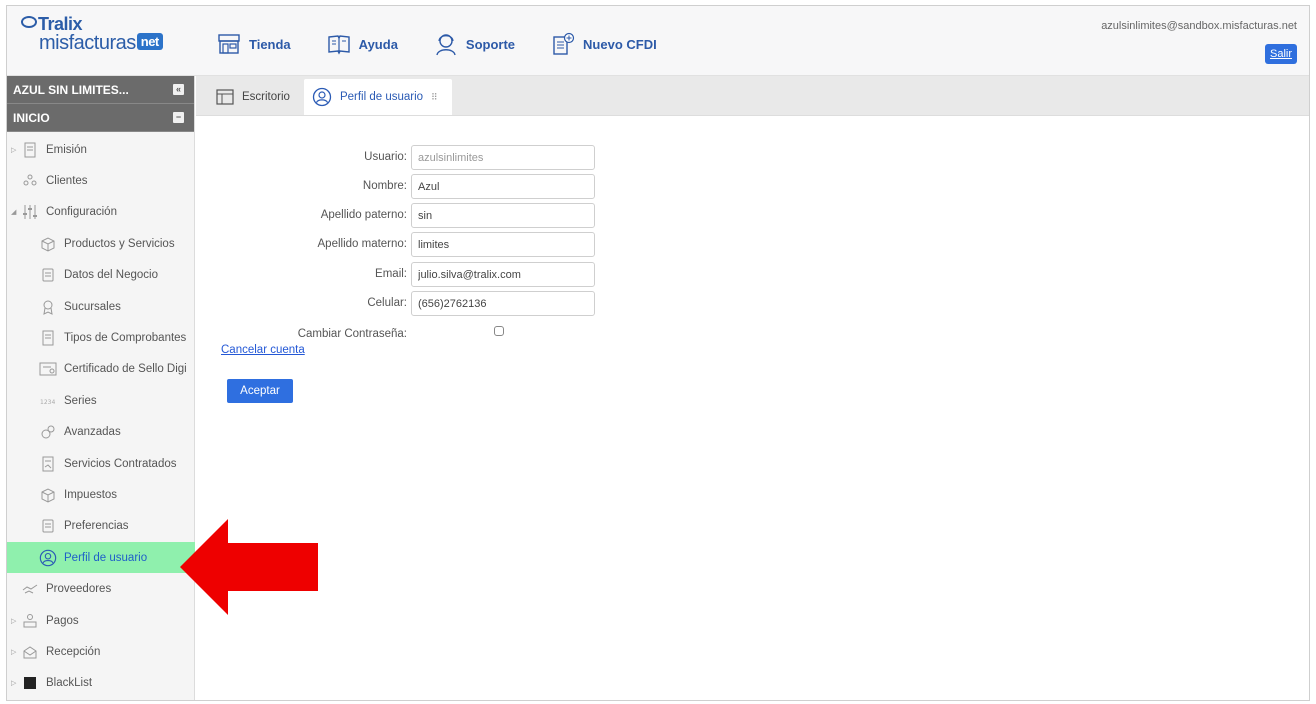 The height and width of the screenshot is (704, 1316). Describe the element at coordinates (620, 44) in the screenshot. I see `nav-nuevo-cfdi-label: Nuevo CFDI` at that location.